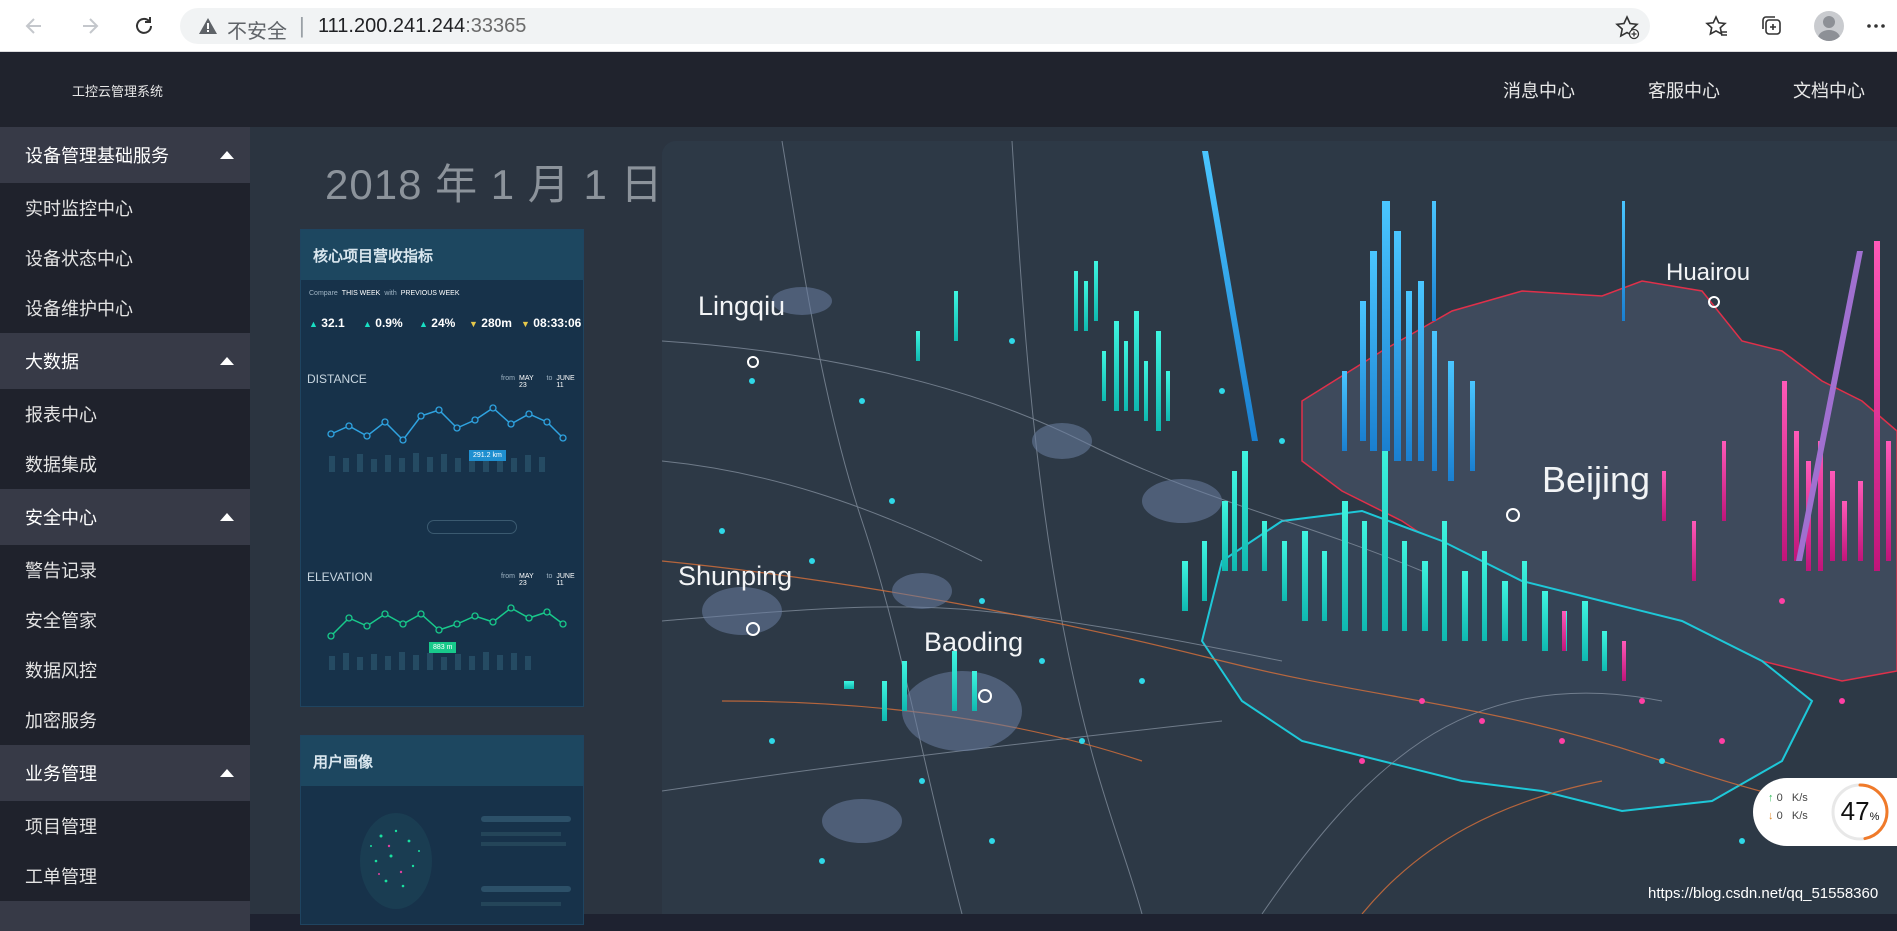 The height and width of the screenshot is (931, 1897). What do you see at coordinates (735, 576) in the screenshot?
I see `city-label-shunping: Shunping` at bounding box center [735, 576].